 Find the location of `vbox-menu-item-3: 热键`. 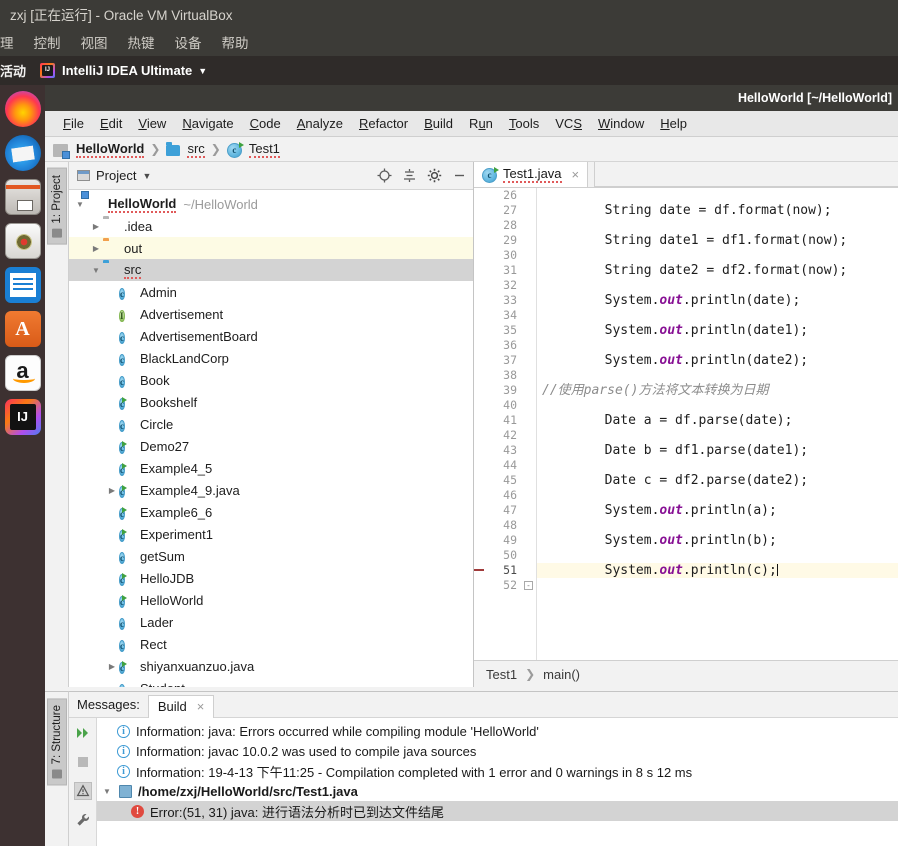

vbox-menu-item-3: 热键 is located at coordinates (141, 42).